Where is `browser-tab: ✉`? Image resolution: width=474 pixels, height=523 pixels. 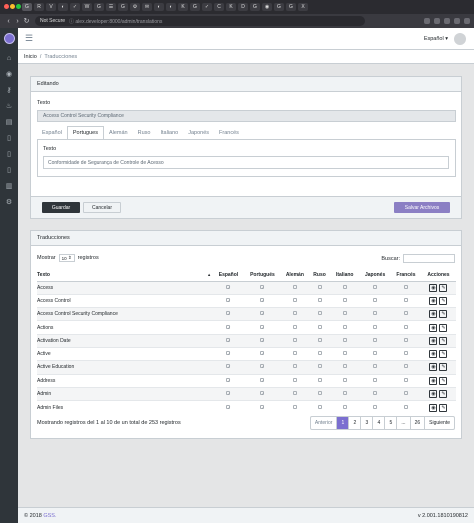
browser-tab: ✉ is located at coordinates (147, 7).